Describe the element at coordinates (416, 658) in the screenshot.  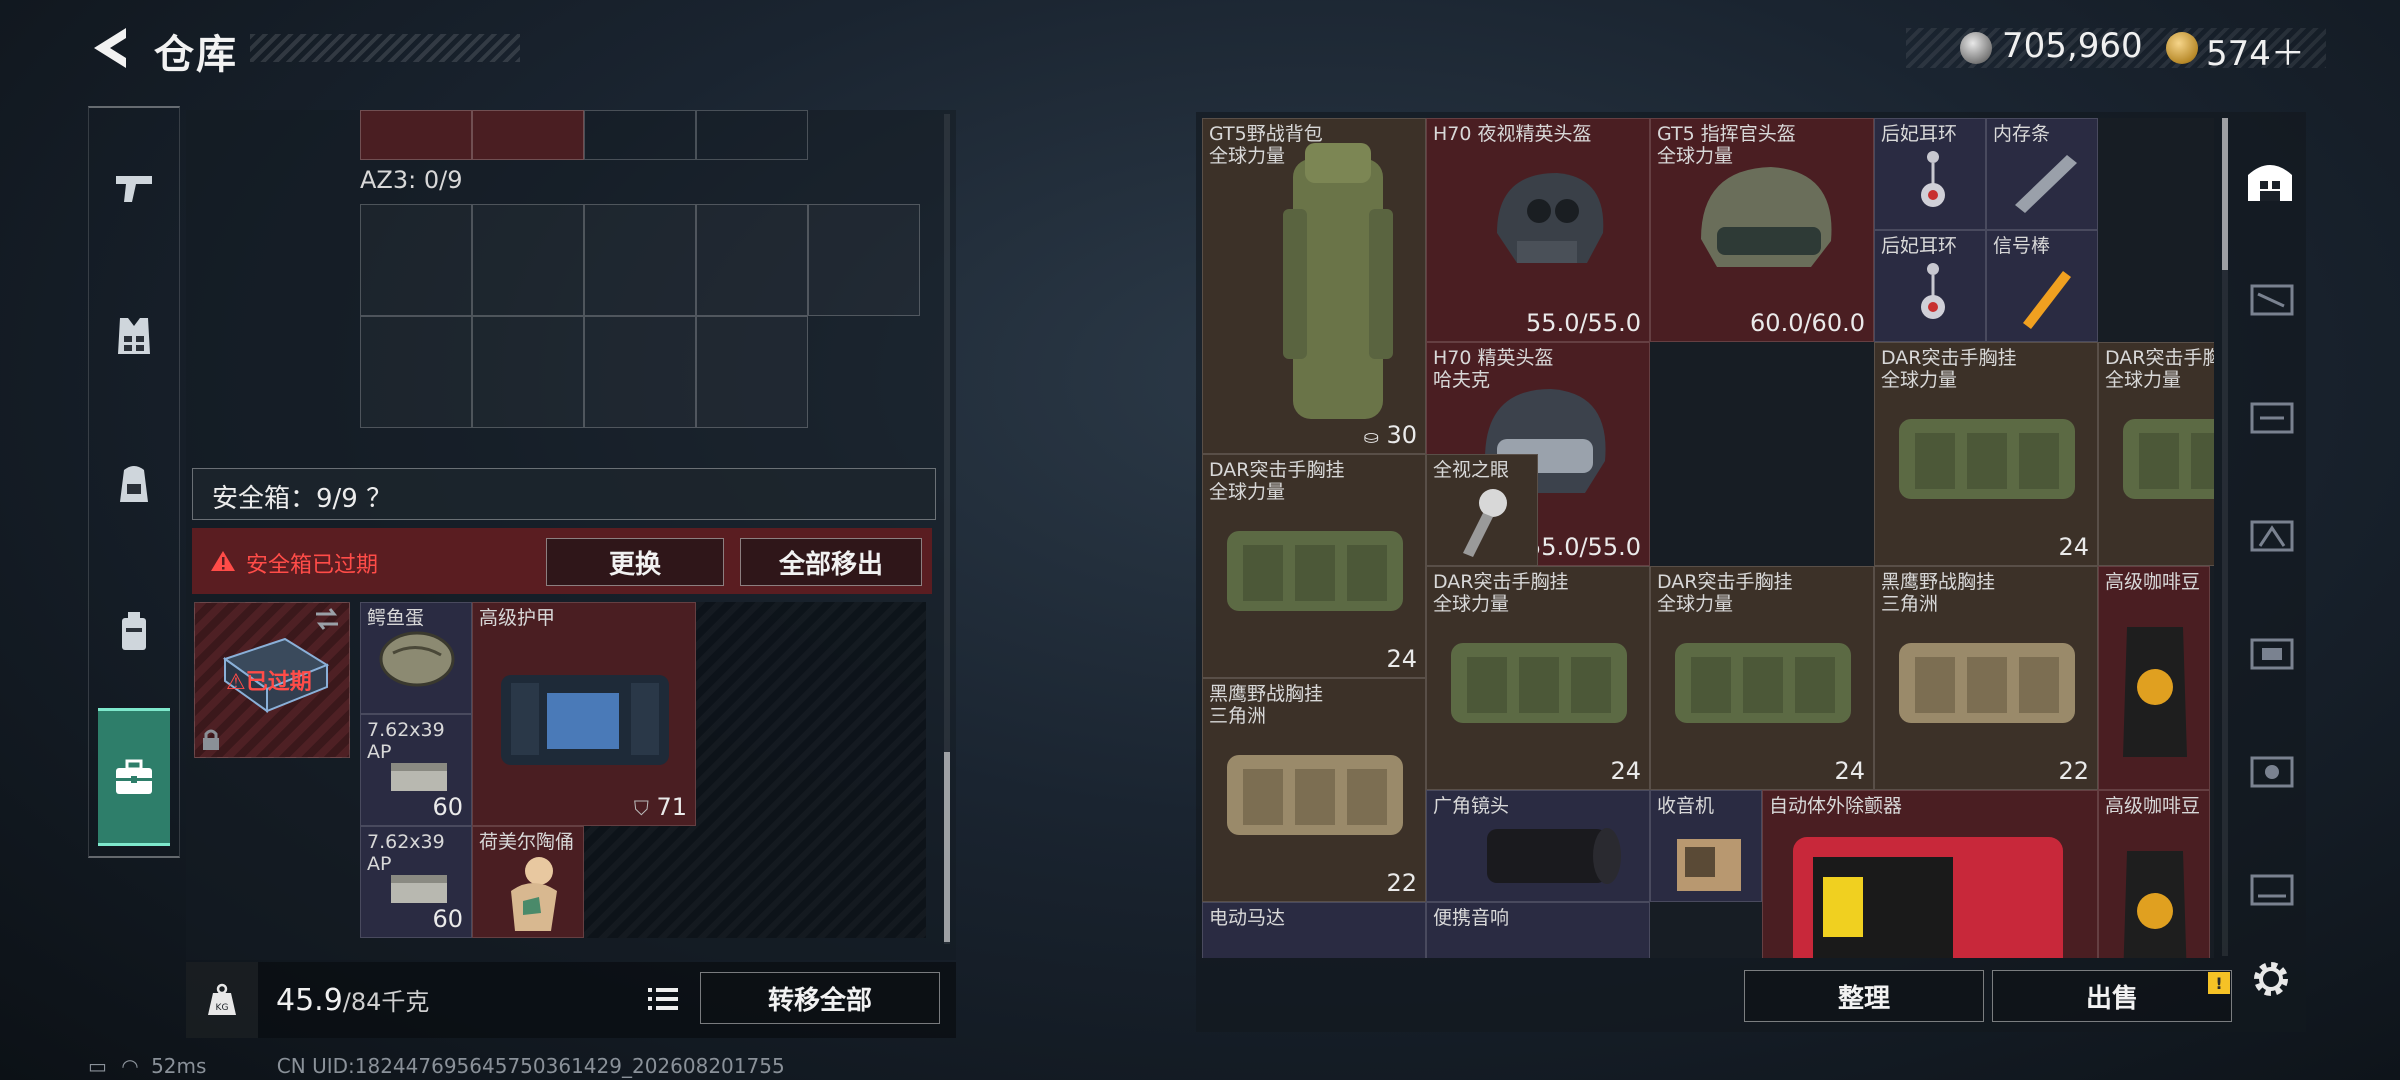
I see `safebox-item: 鳄鱼蛋` at that location.